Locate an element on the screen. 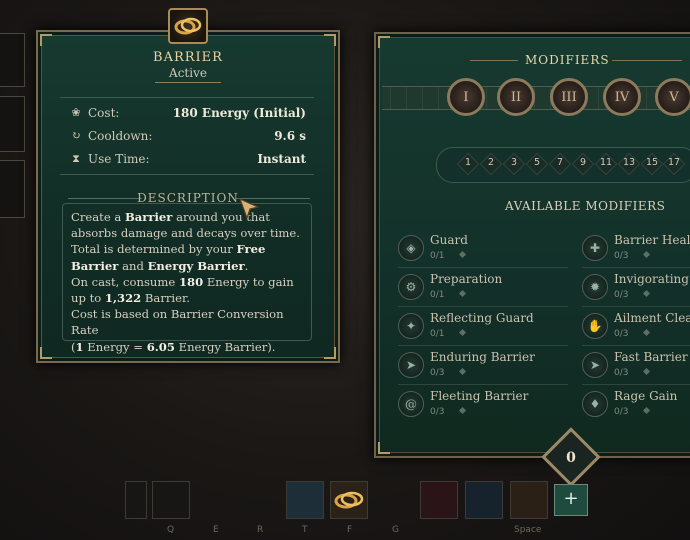  stat-label: Cost: is located at coordinates (104, 113).